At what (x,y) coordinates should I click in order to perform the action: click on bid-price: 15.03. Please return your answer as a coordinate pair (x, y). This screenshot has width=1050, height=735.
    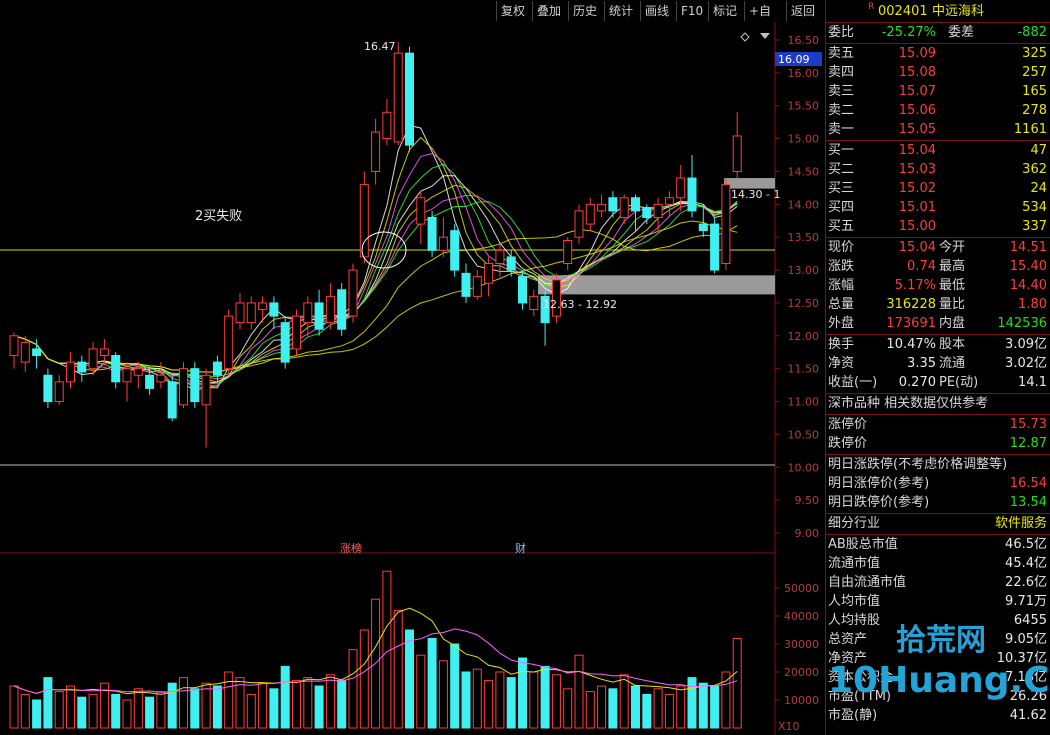
    Looking at the image, I should click on (917, 169).